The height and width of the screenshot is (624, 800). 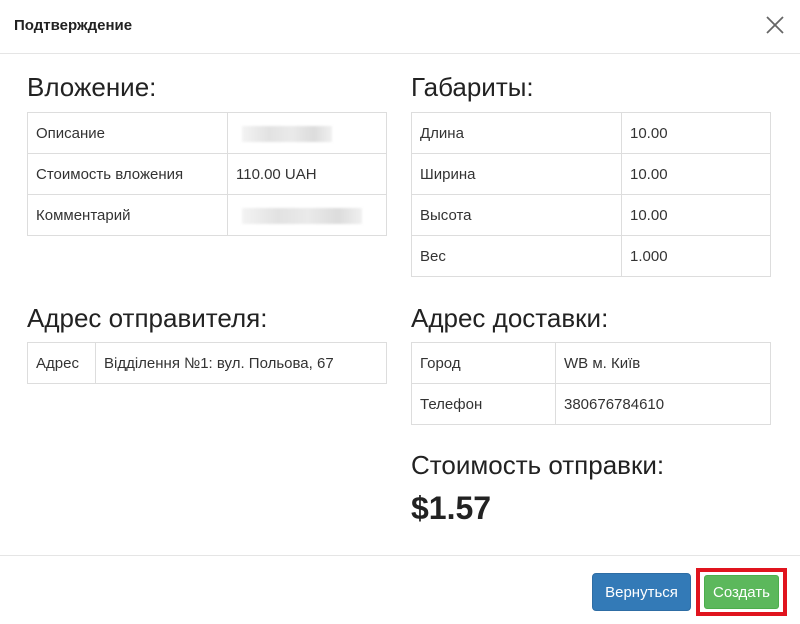 What do you see at coordinates (696, 256) in the screenshot?
I see `dimensions-value-weight: 1.000` at bounding box center [696, 256].